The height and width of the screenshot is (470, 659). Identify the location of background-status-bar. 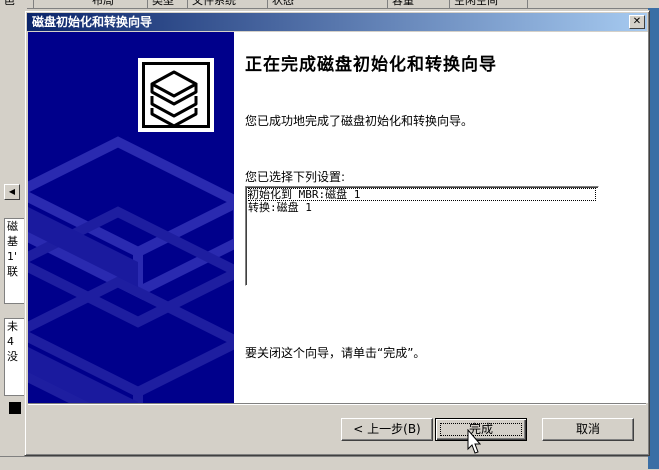
(329, 463).